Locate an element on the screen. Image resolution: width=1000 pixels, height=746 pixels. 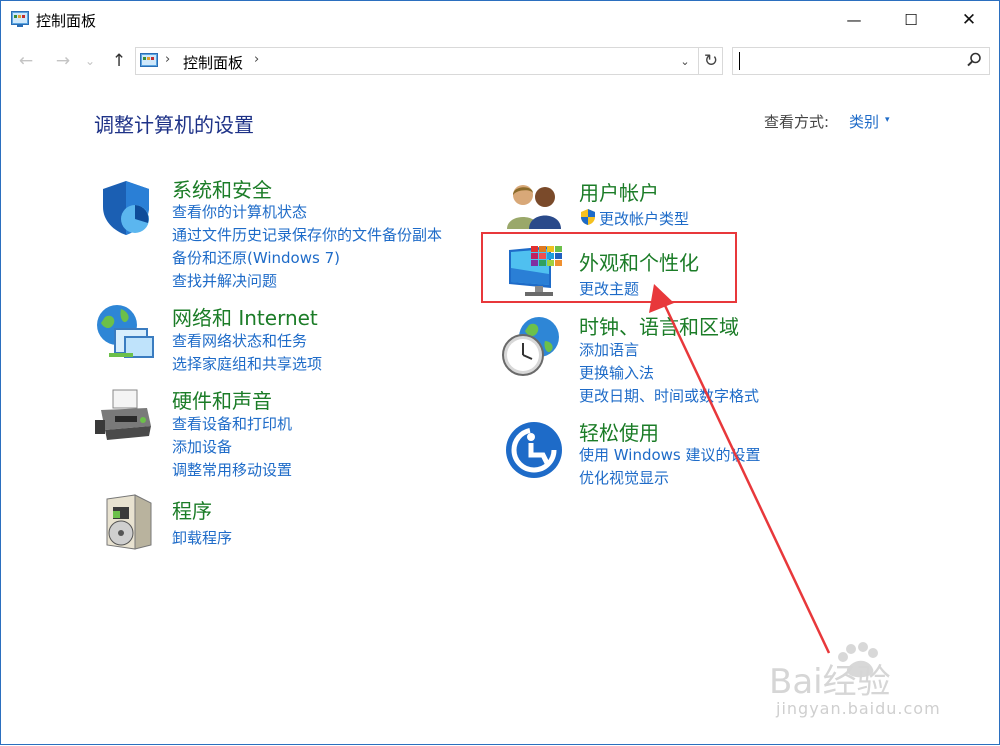
link-change-account-type: 更改帐户类型 is located at coordinates (644, 218).